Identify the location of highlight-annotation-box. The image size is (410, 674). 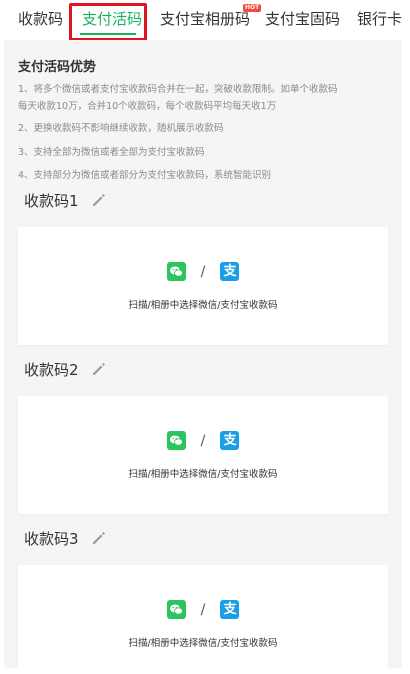
(108, 21).